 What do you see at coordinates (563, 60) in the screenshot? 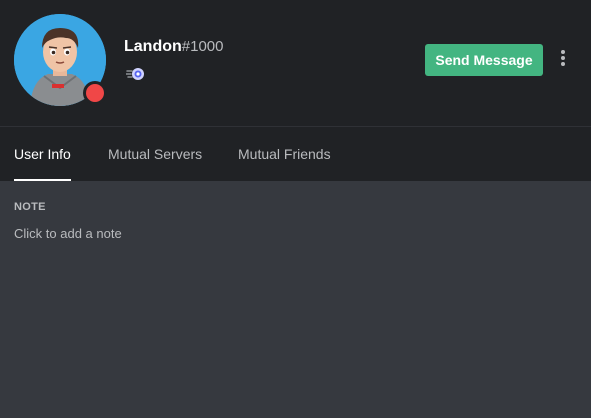
I see `more-vertical-icon` at bounding box center [563, 60].